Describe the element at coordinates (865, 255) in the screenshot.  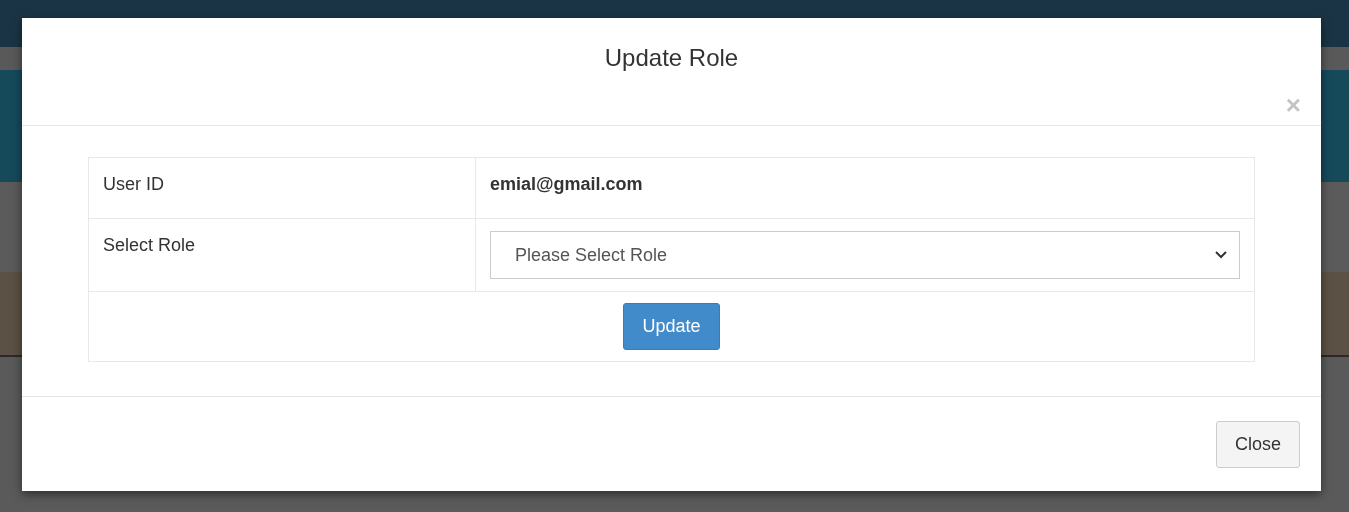
I see `role-select: Please Select Role` at that location.